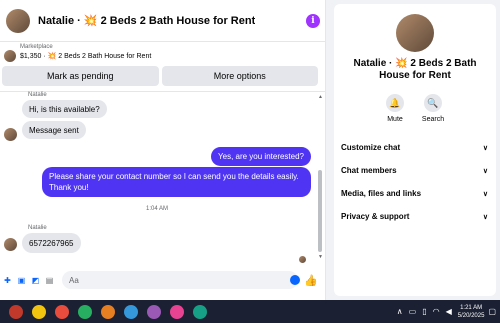 The width and height of the screenshot is (500, 323). I want to click on thumbs-up-icon: 👍, so click(311, 280).